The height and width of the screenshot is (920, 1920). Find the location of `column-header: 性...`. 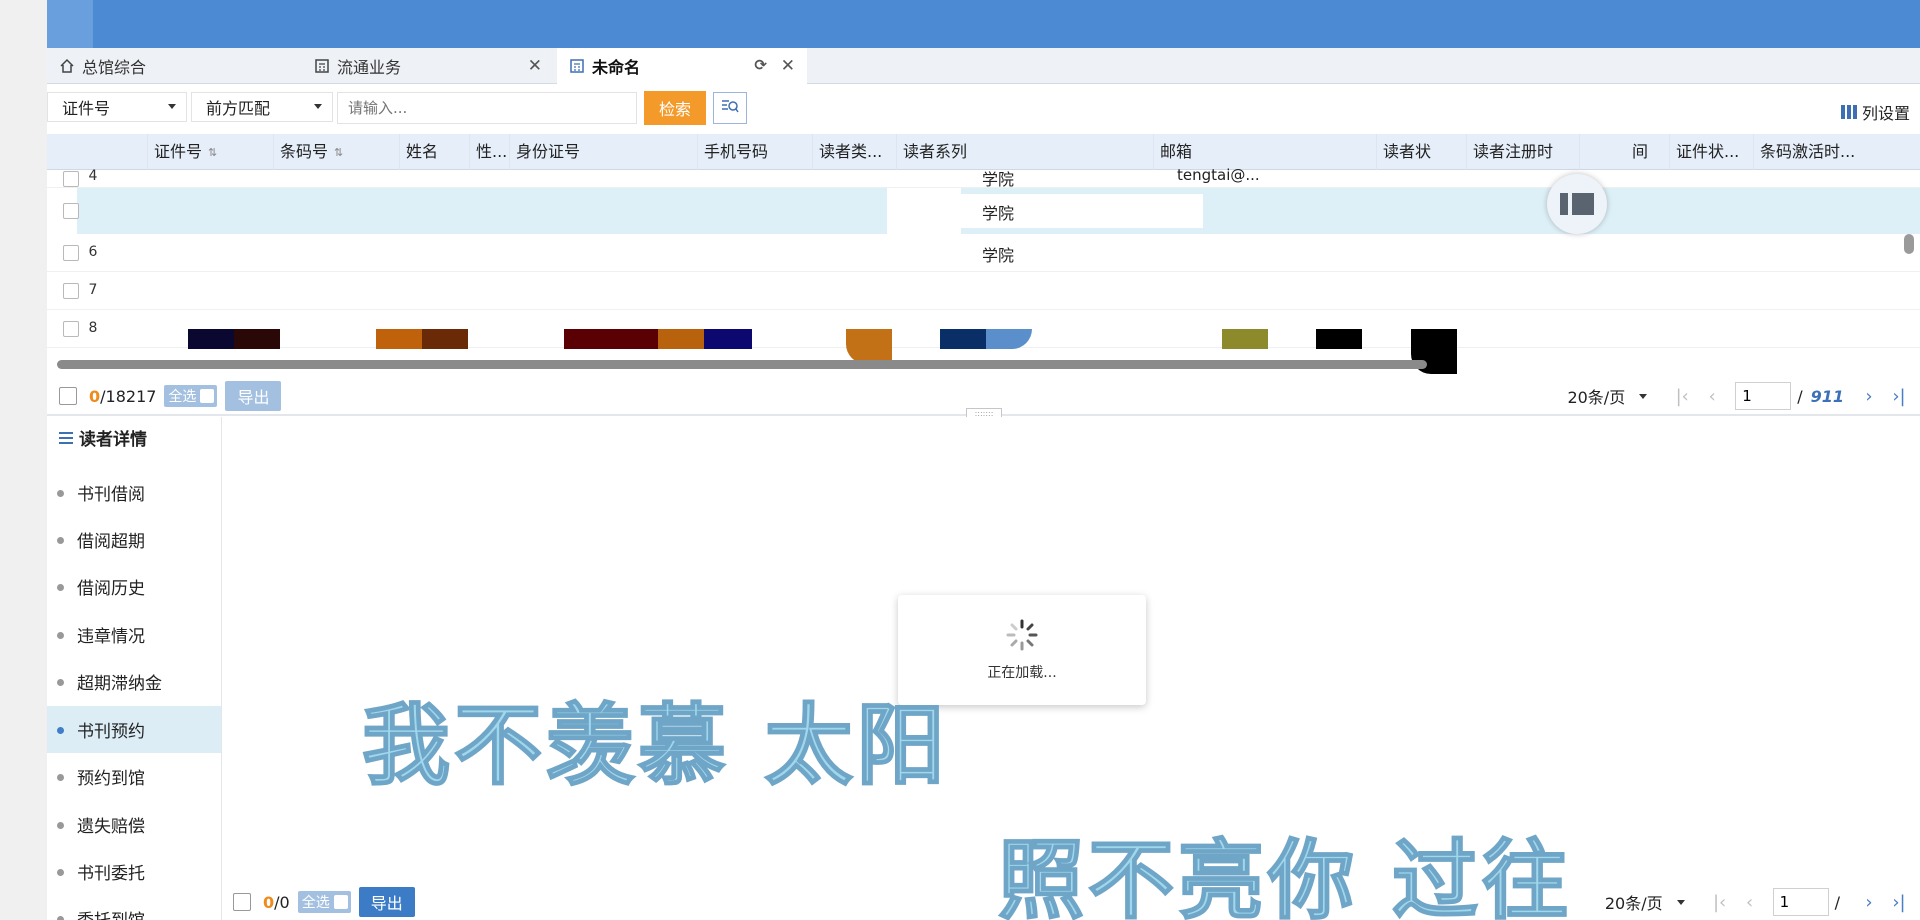

column-header: 性... is located at coordinates (489, 152).